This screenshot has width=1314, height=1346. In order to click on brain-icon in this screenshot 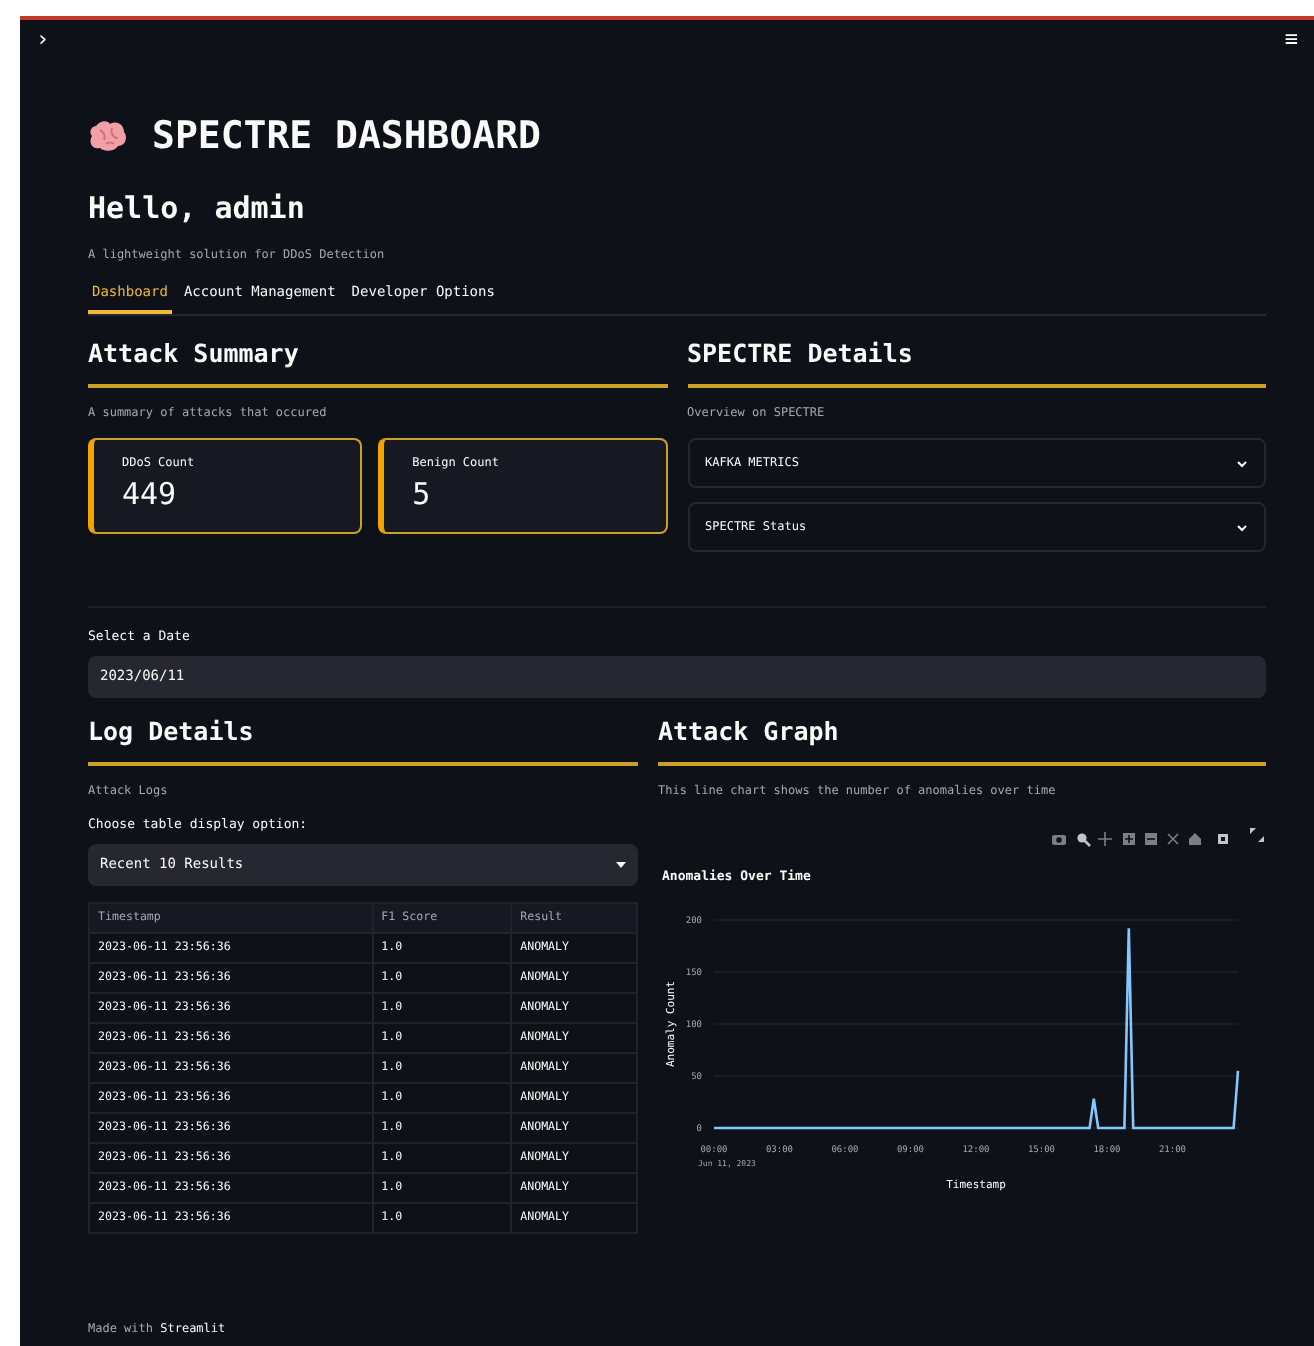, I will do `click(108, 136)`.